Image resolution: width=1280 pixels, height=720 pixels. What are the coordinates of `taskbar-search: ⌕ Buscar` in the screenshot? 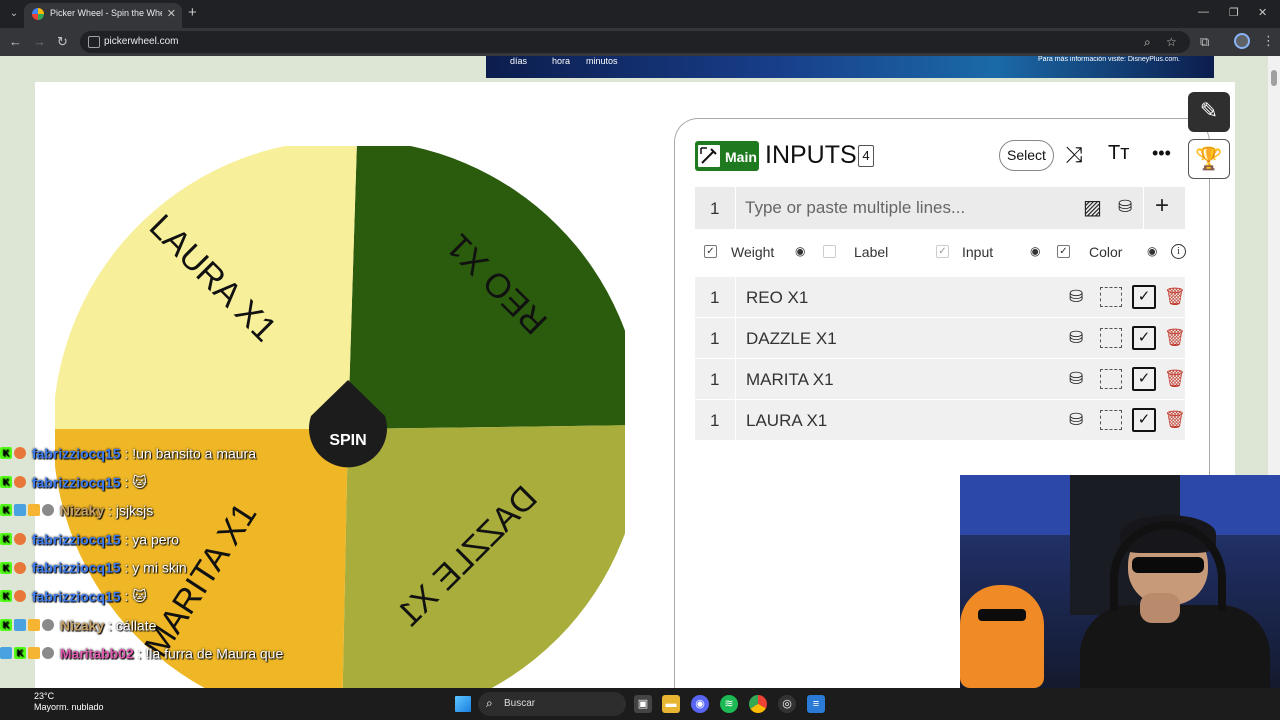 It's located at (552, 704).